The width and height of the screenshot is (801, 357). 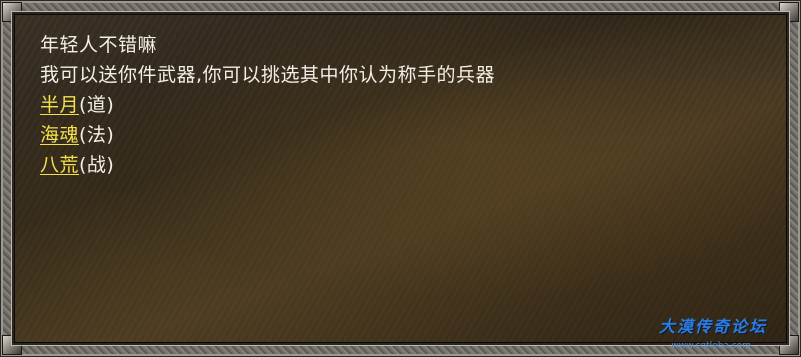 I want to click on weapon-option-row: 半月(道), so click(x=267, y=105).